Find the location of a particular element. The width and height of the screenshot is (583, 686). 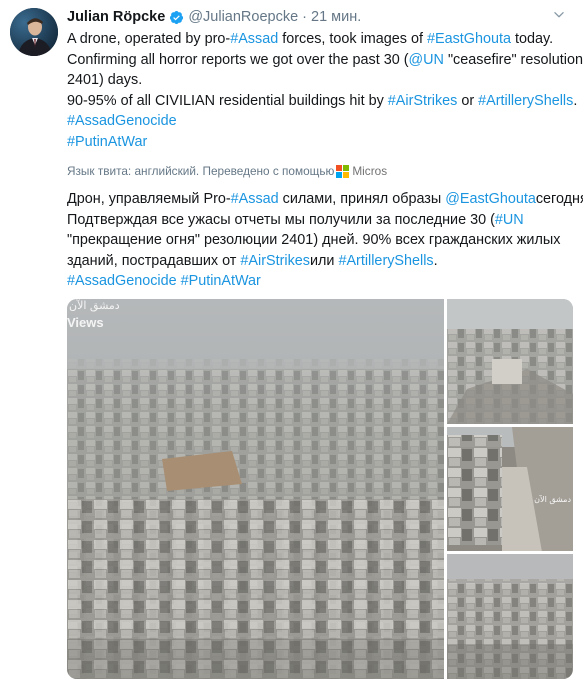

text-line: #PutinAtWar is located at coordinates (319, 142).